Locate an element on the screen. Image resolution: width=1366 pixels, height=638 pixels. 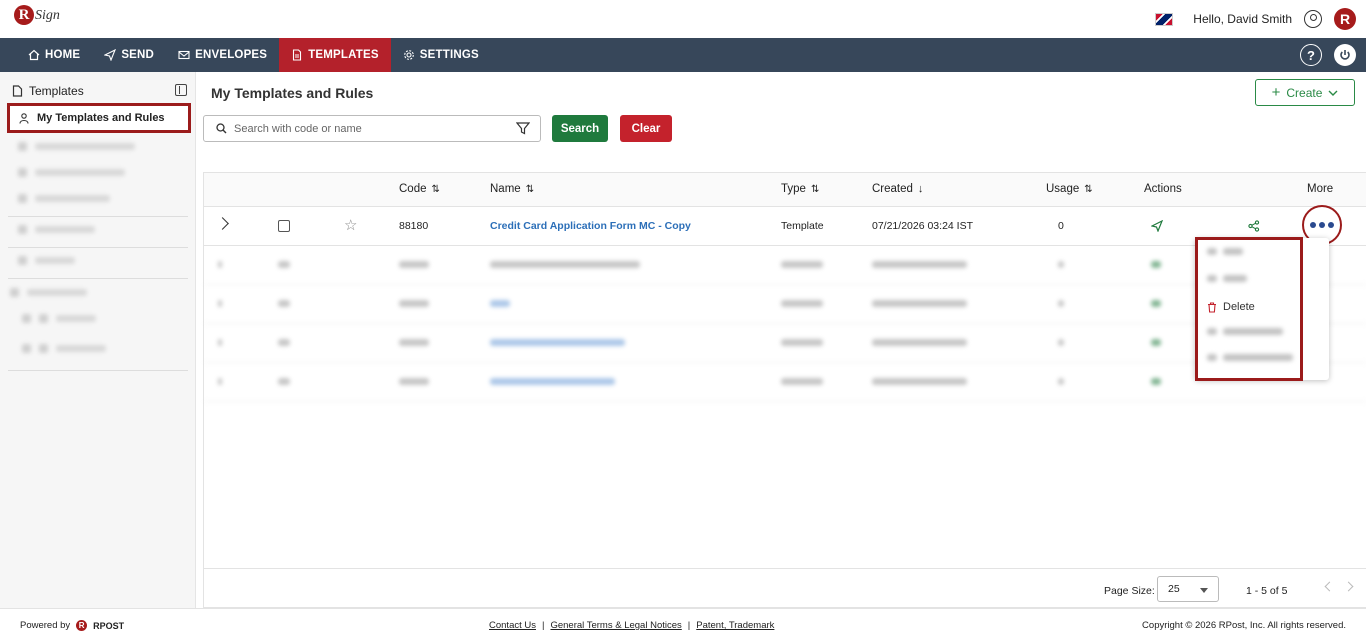
logo-letter: R is located at coordinates (24, 15).